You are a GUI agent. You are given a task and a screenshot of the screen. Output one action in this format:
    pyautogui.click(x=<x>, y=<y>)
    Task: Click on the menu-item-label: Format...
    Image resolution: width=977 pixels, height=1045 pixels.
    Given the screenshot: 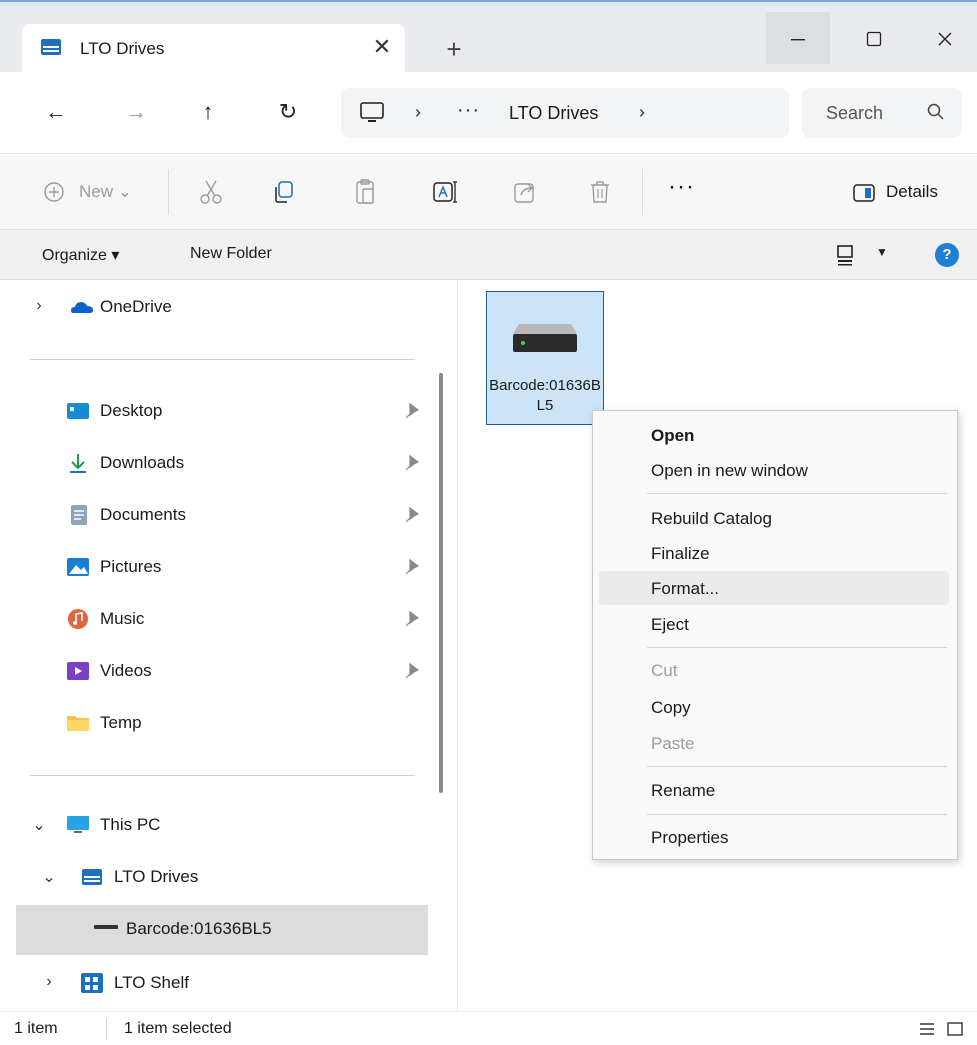 What is the action you would take?
    pyautogui.click(x=685, y=588)
    